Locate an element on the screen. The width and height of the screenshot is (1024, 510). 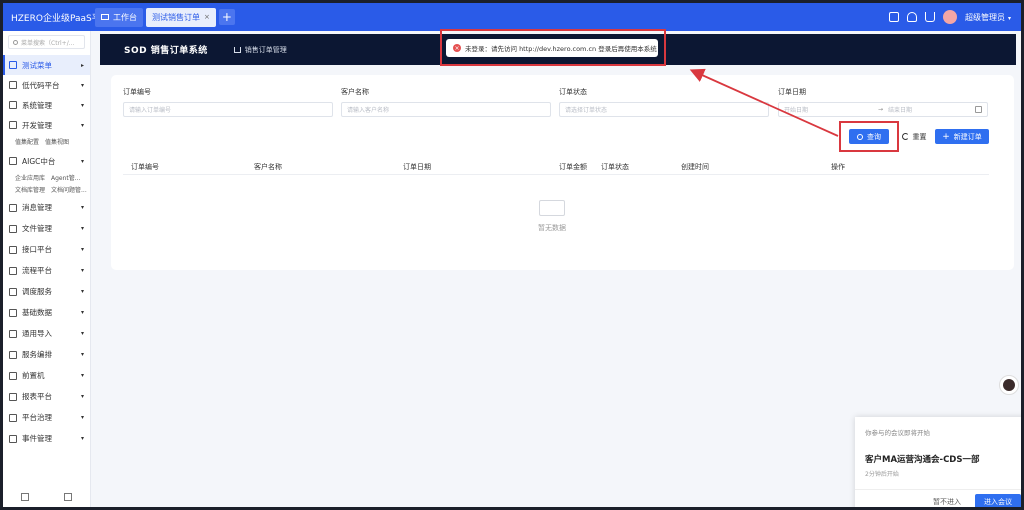
refresh-icon is located at coordinates (905, 136).